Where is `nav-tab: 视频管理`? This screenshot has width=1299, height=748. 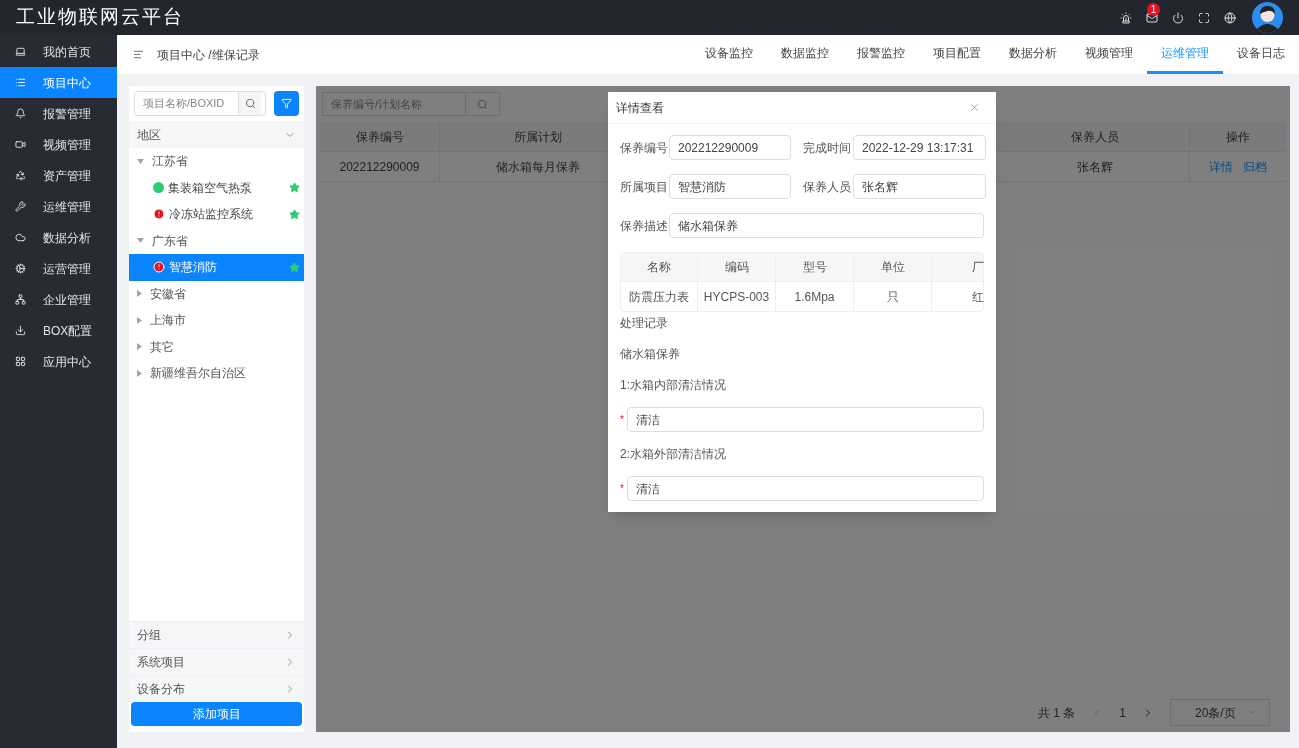 nav-tab: 视频管理 is located at coordinates (1109, 54).